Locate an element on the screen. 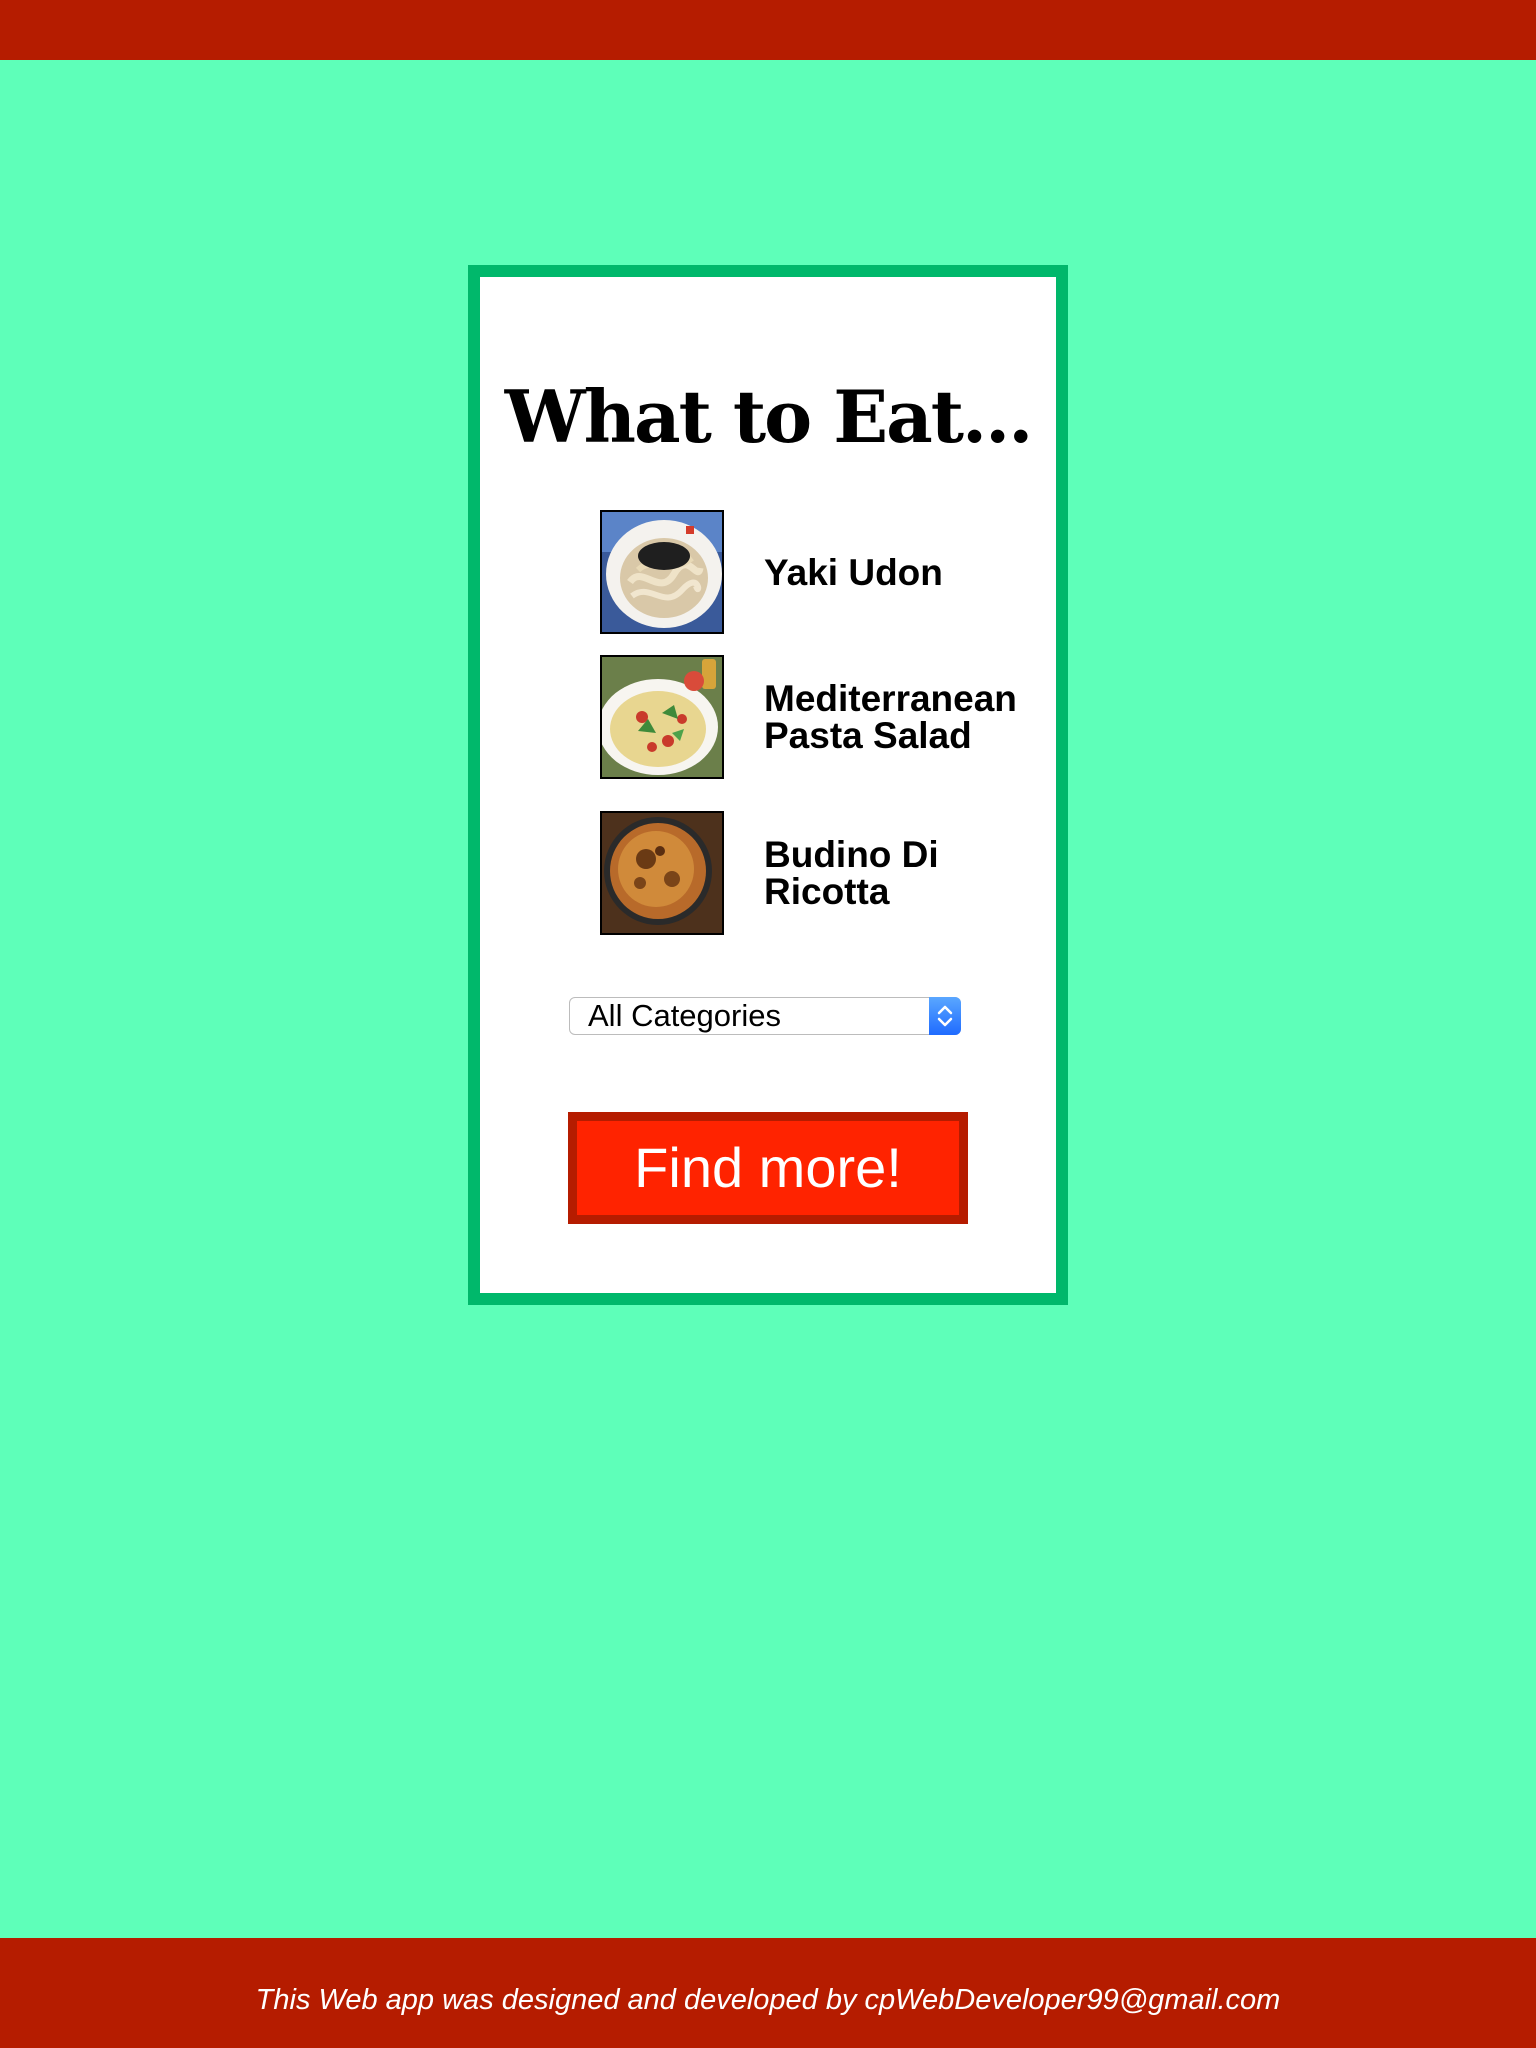 Image resolution: width=1536 pixels, height=2048 pixels. category-select-value: All Categories is located at coordinates (684, 1015).